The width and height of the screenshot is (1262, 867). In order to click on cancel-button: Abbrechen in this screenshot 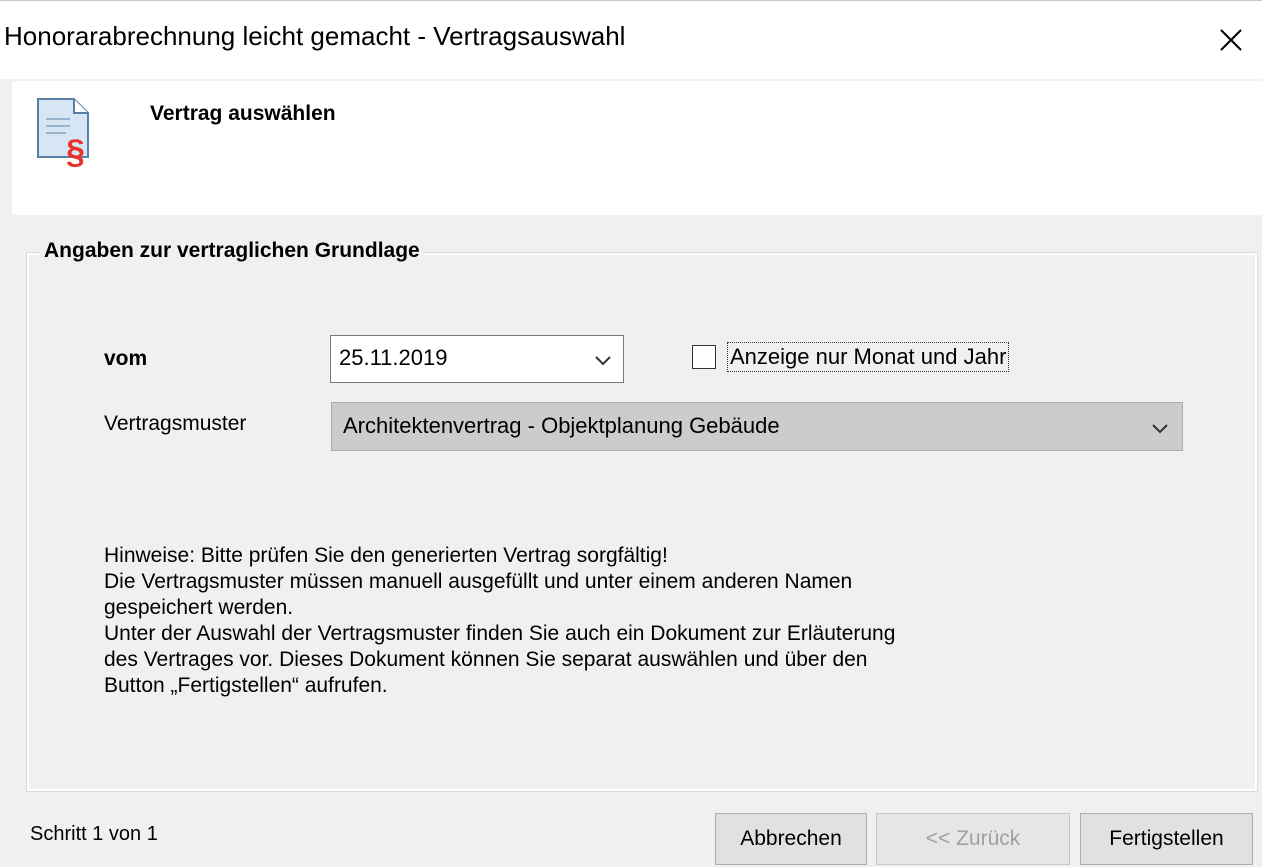, I will do `click(791, 839)`.